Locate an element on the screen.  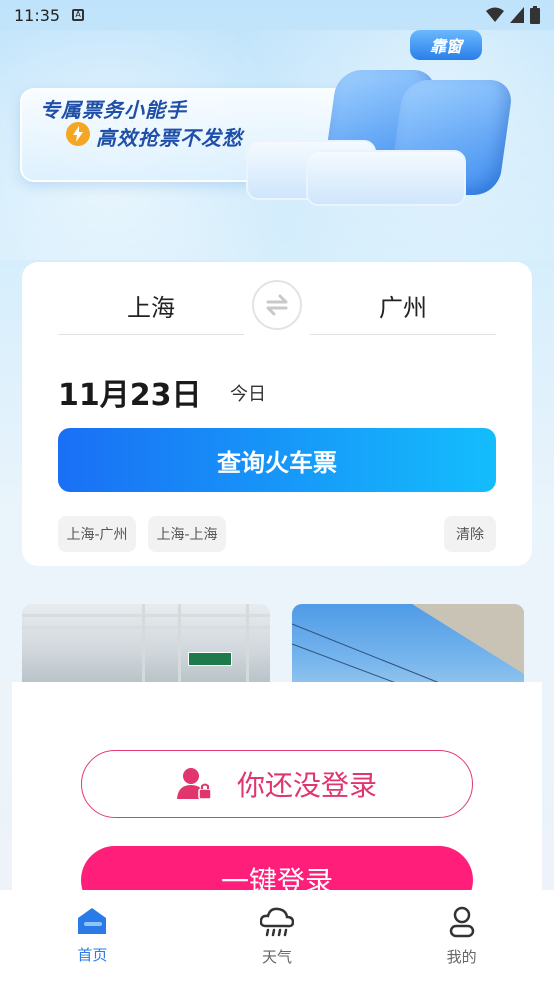
bottom-nav: 首页 天气 我的 is located at coordinates (277, 937).